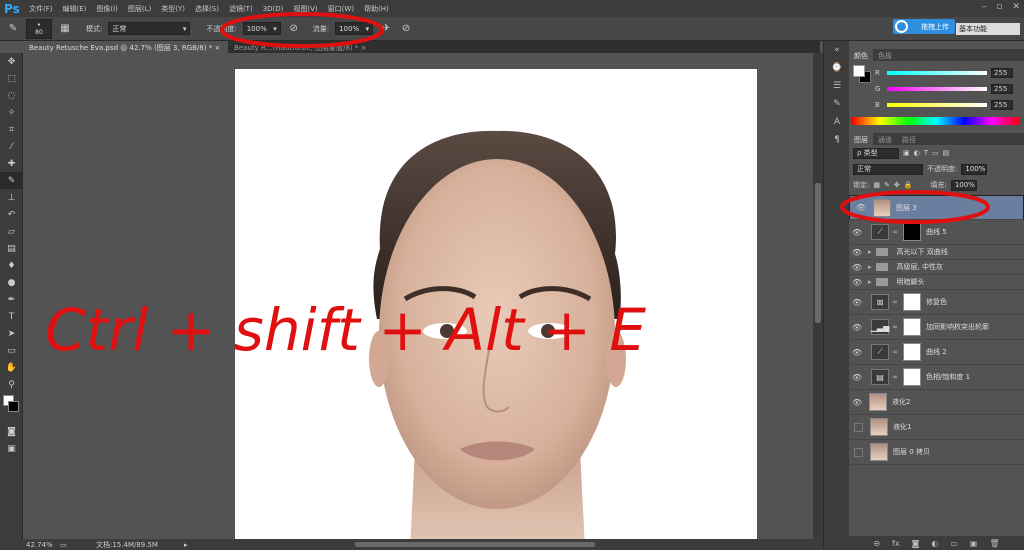 The height and width of the screenshot is (550, 1024). I want to click on quick-mask-icon: ◙, so click(11, 431).